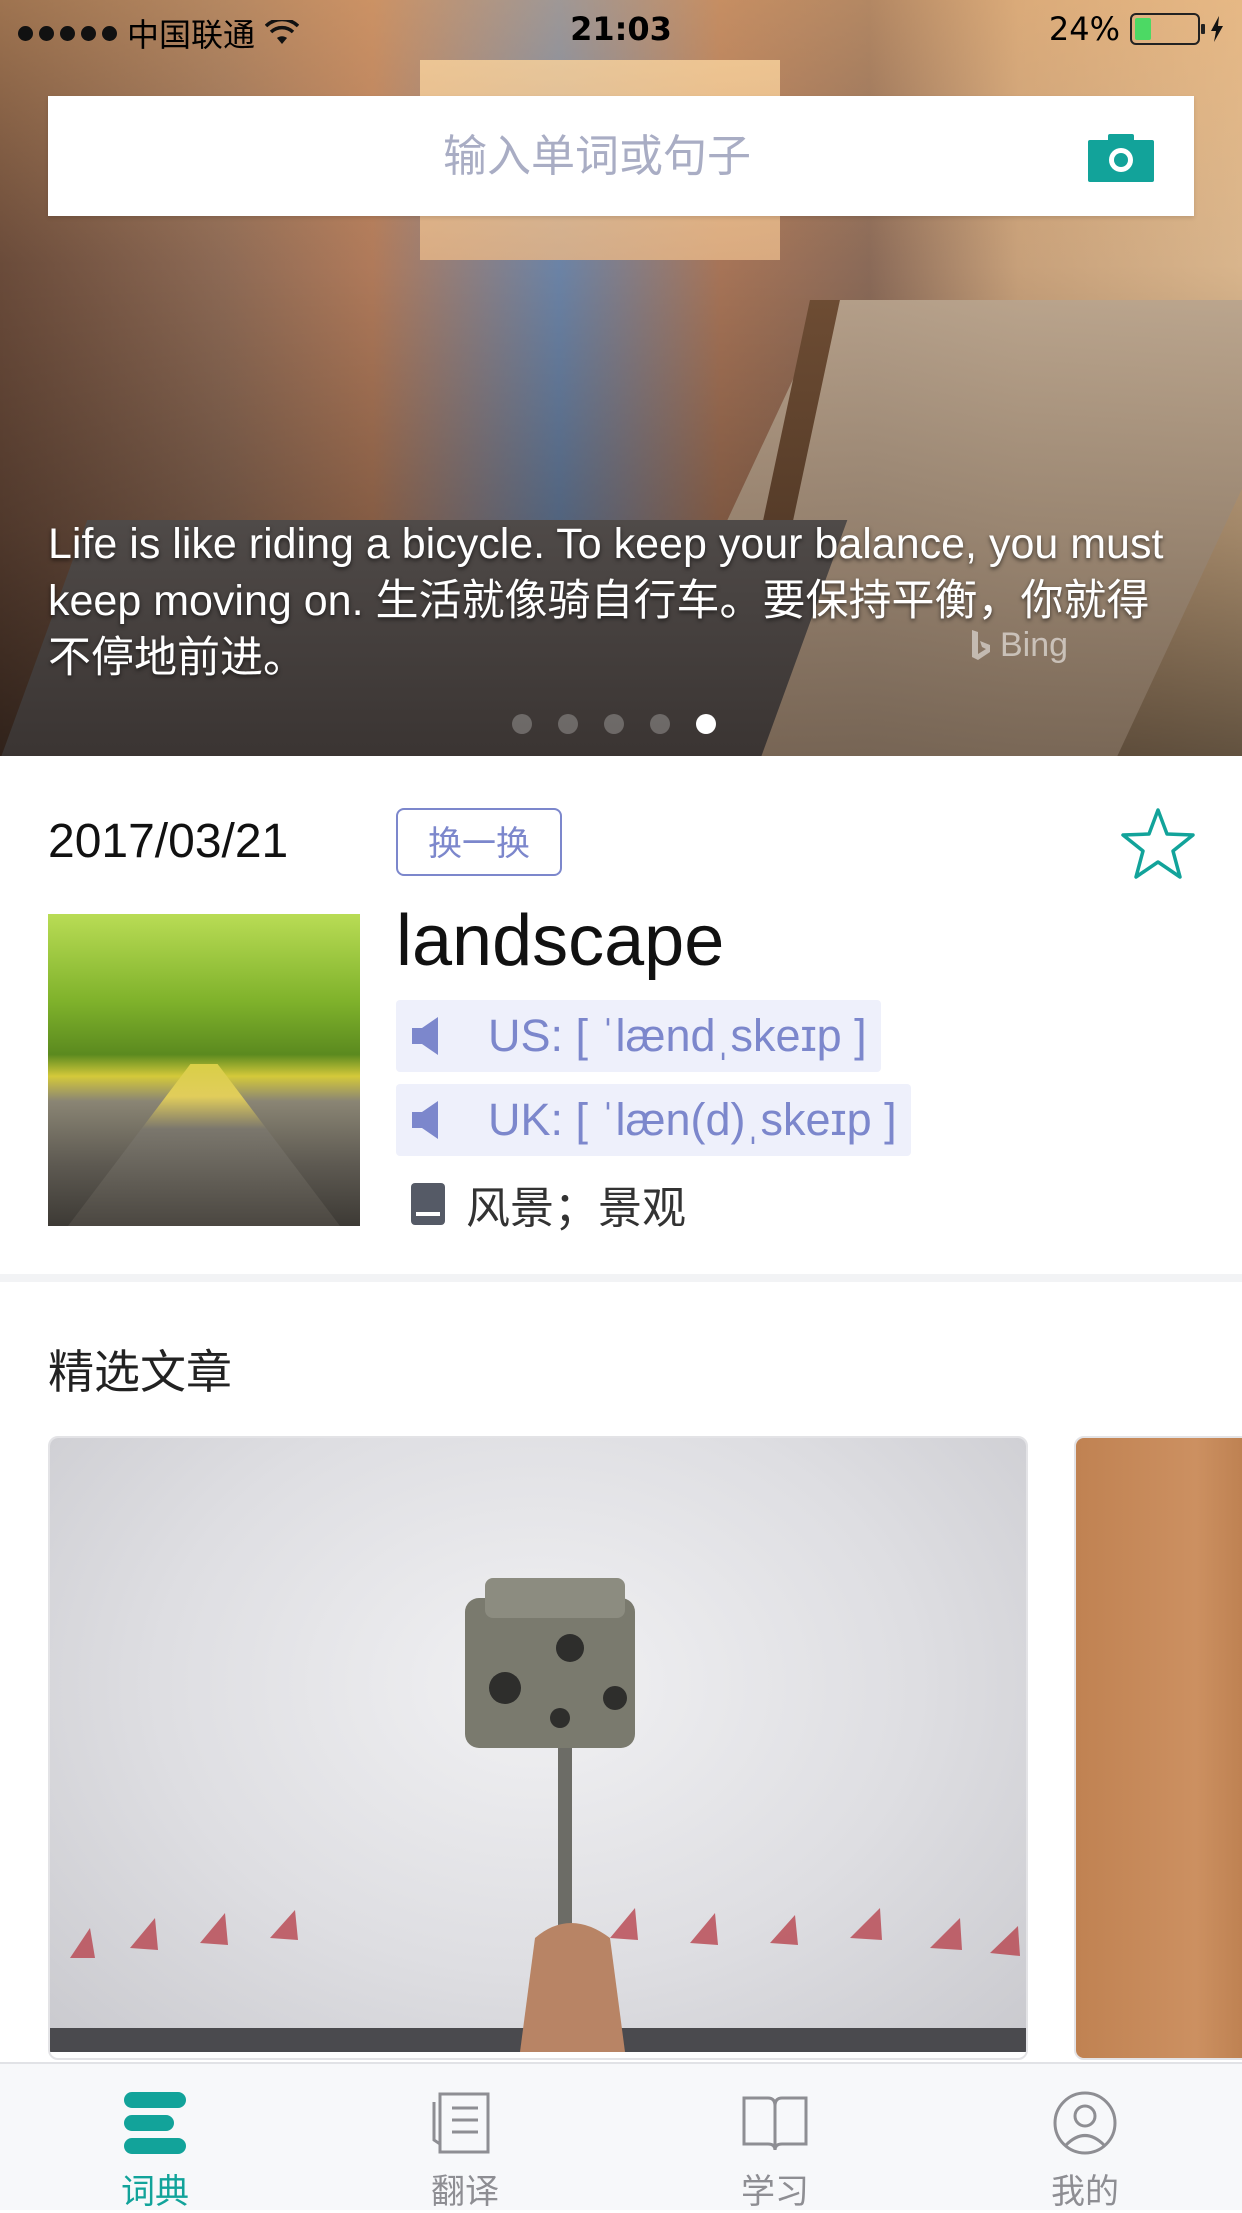 This screenshot has width=1242, height=2213. Describe the element at coordinates (1085, 2123) in the screenshot. I see `profile-icon` at that location.